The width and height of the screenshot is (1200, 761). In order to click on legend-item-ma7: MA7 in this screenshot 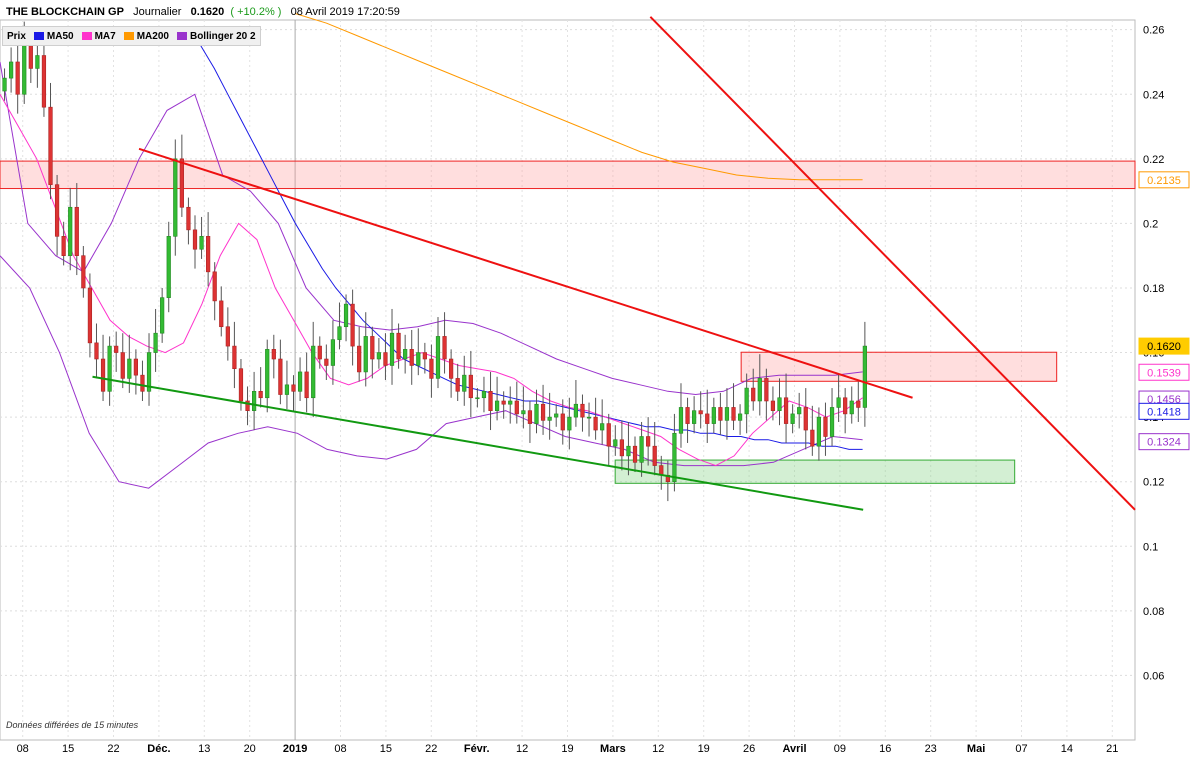, I will do `click(98, 36)`.